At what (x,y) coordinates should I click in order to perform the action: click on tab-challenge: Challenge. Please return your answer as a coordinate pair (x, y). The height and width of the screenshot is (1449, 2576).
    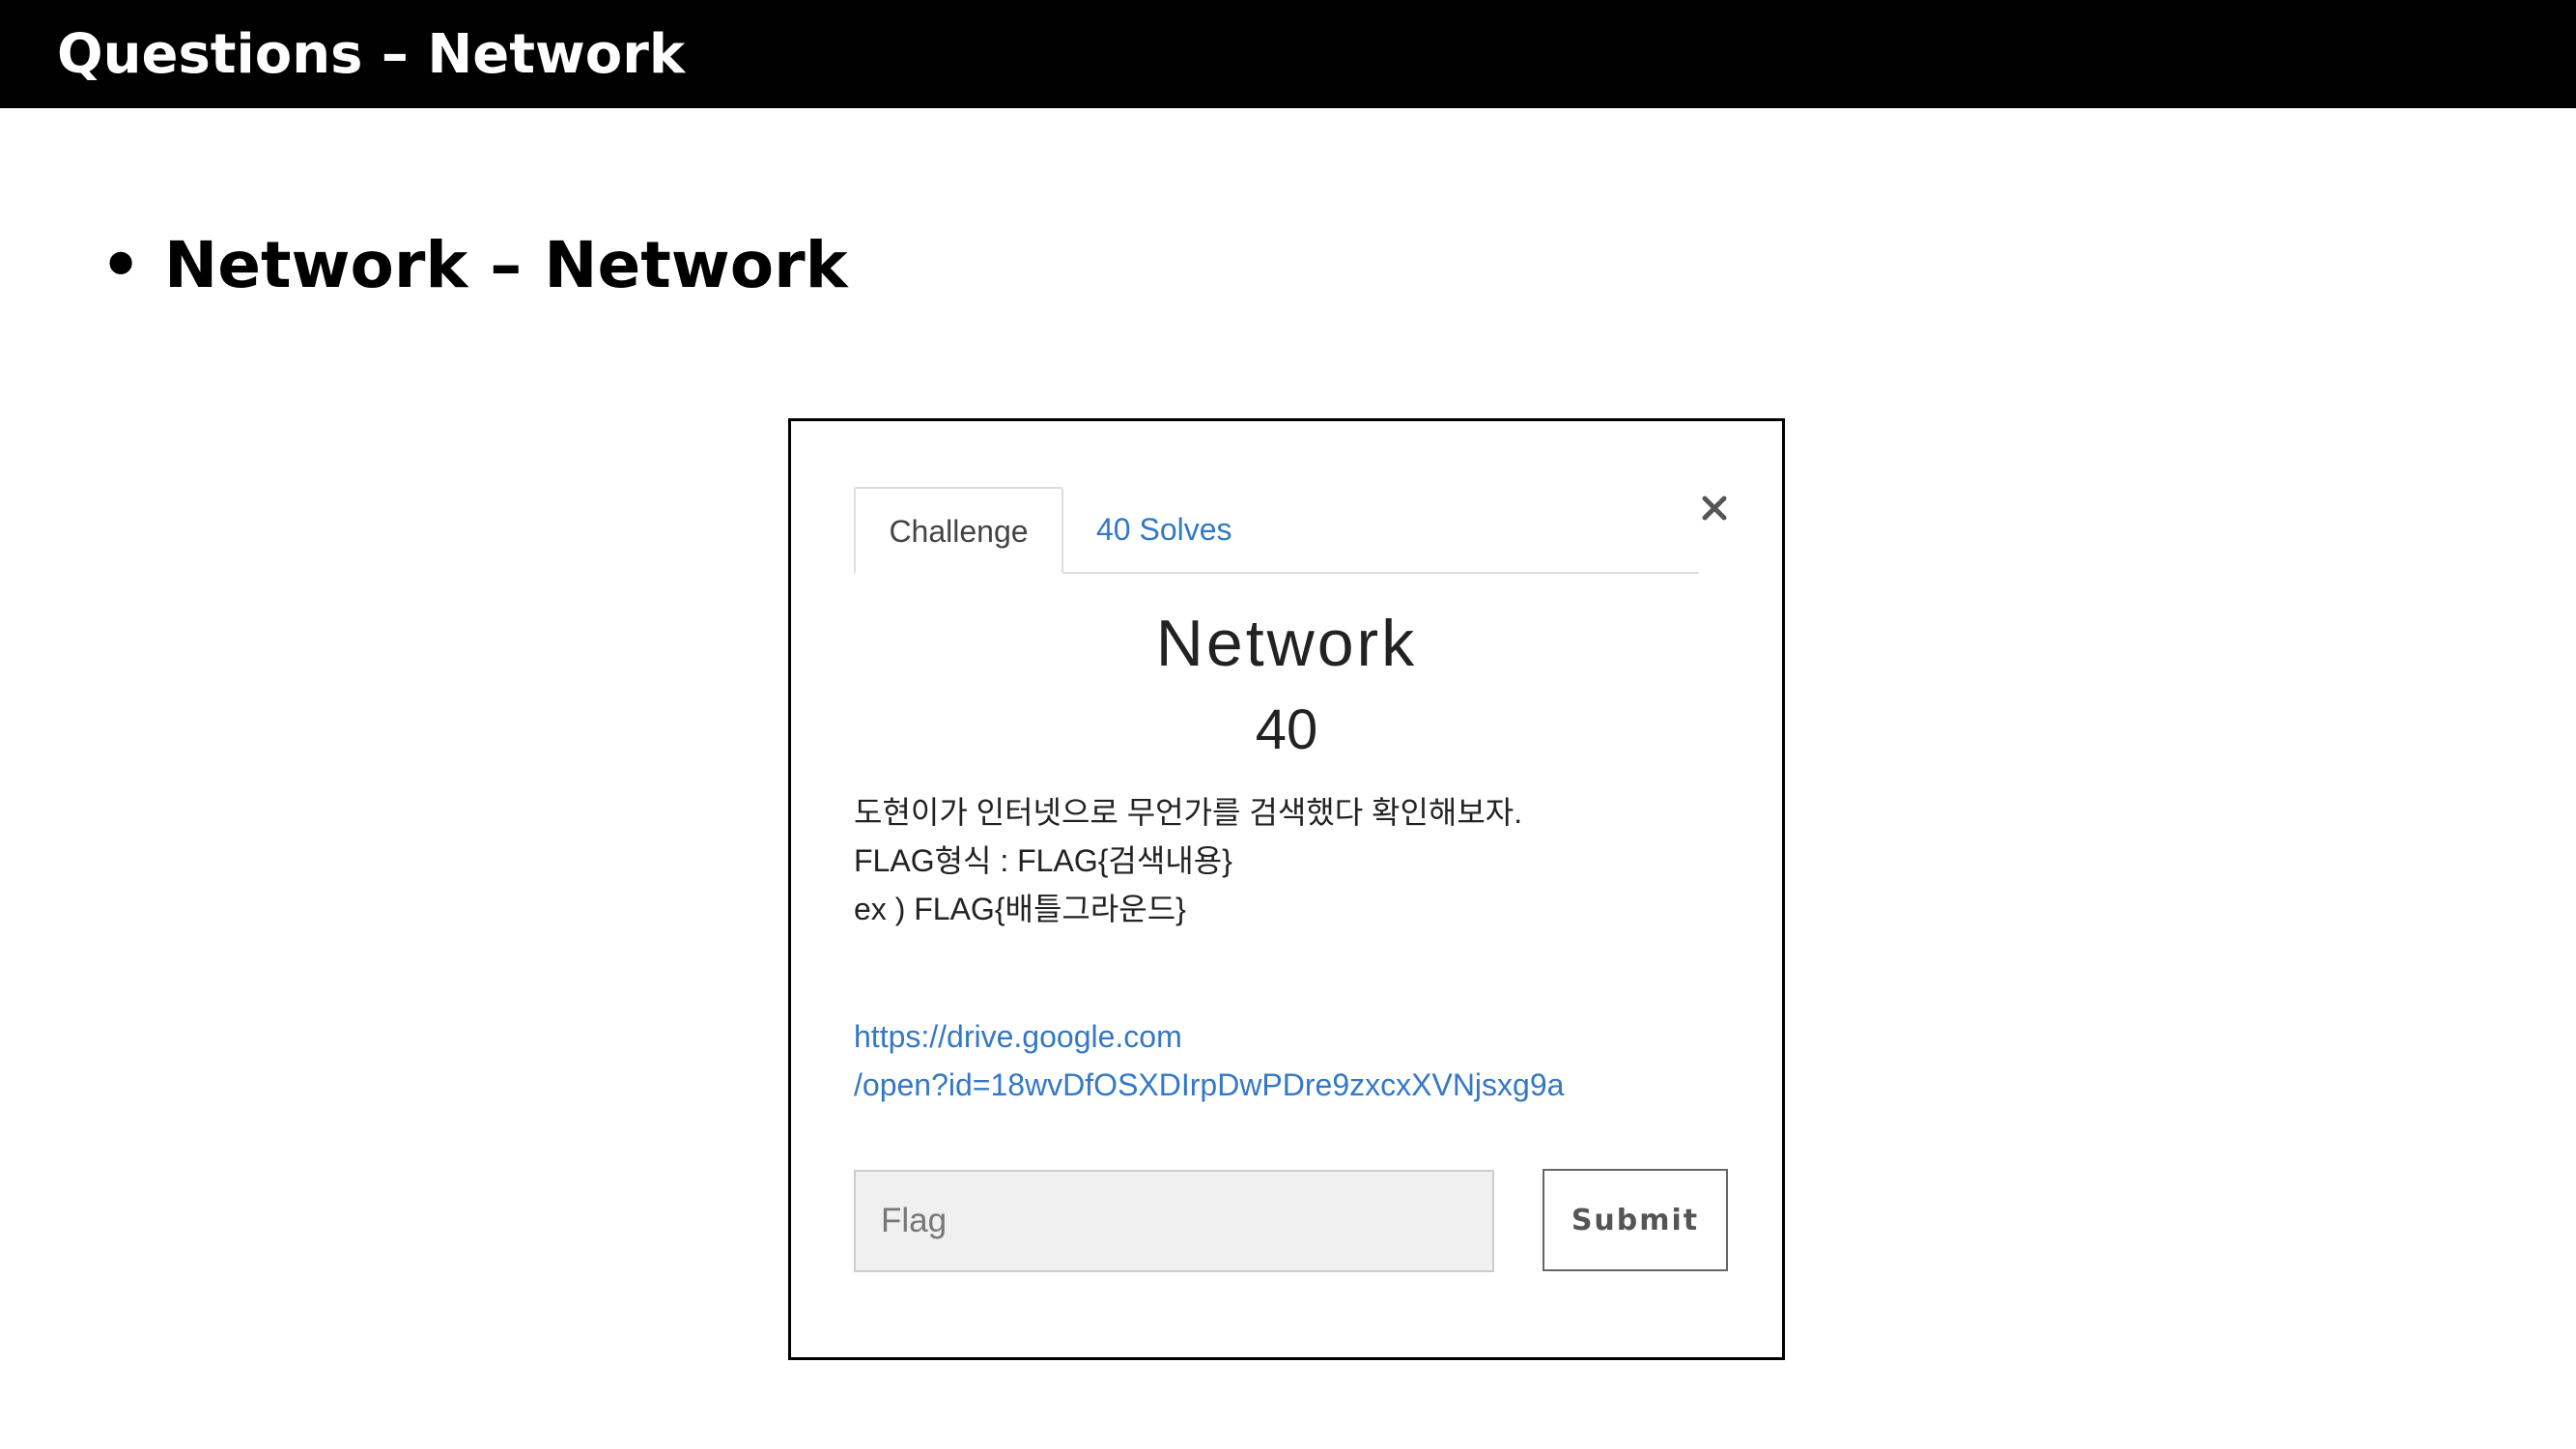
    Looking at the image, I should click on (958, 530).